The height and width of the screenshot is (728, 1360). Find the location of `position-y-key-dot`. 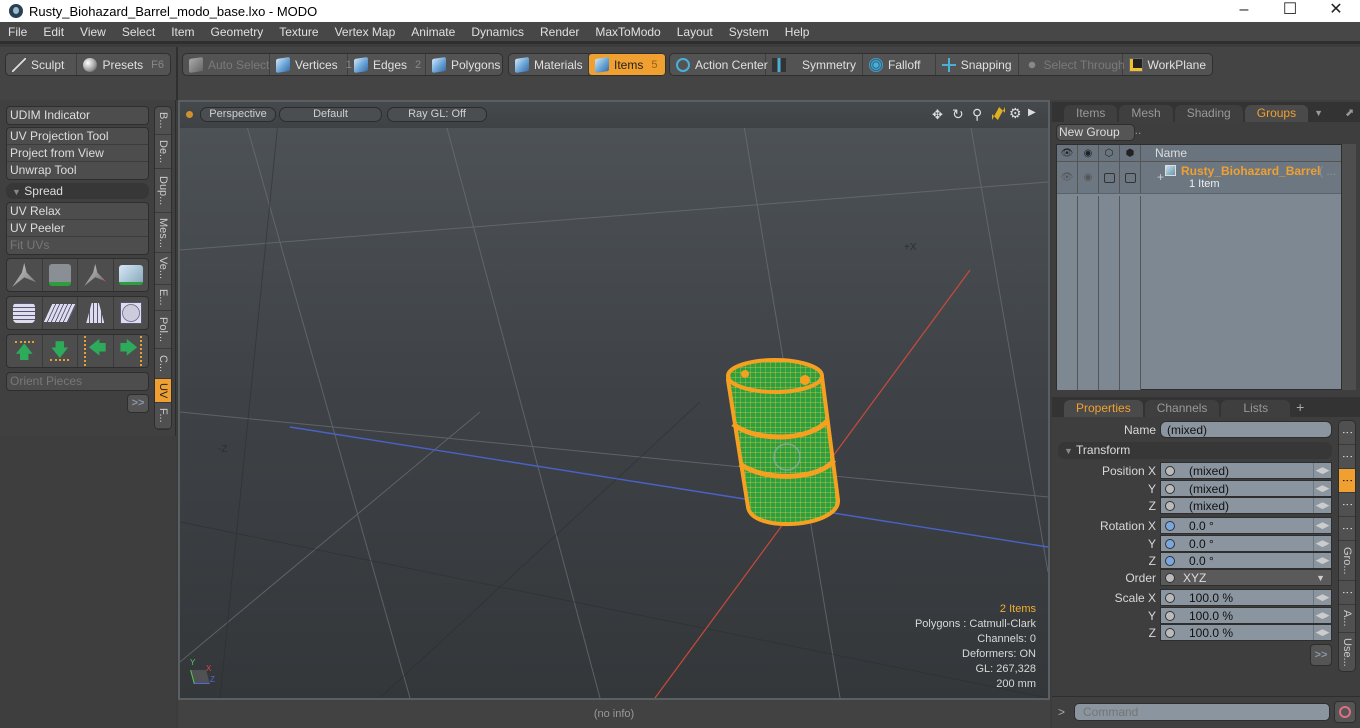

position-y-key-dot is located at coordinates (1170, 488).